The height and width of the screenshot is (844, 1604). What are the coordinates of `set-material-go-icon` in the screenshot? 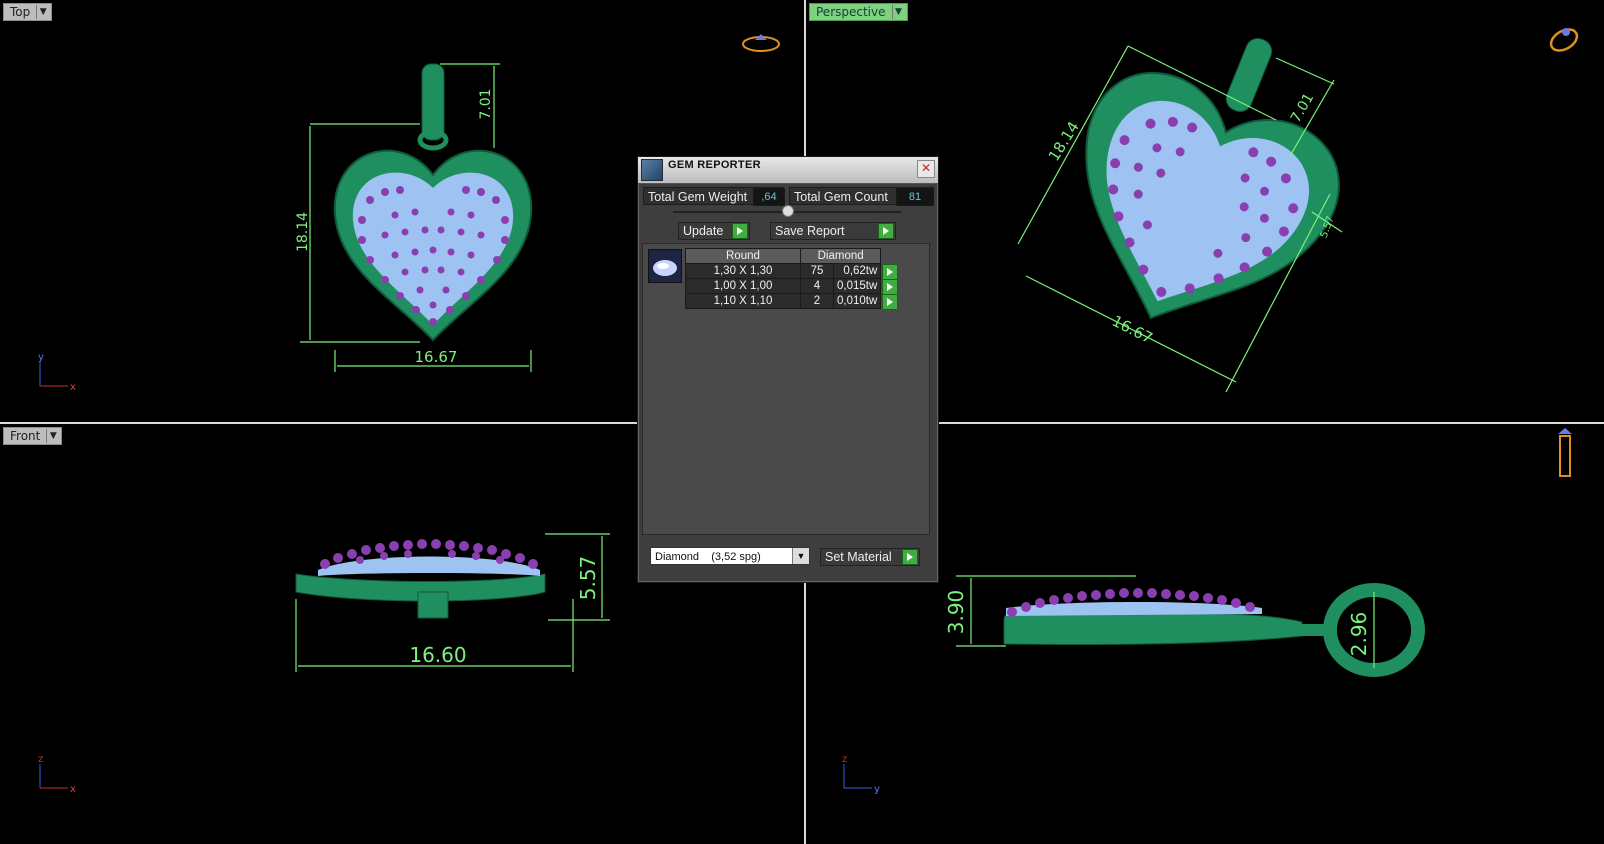 It's located at (910, 557).